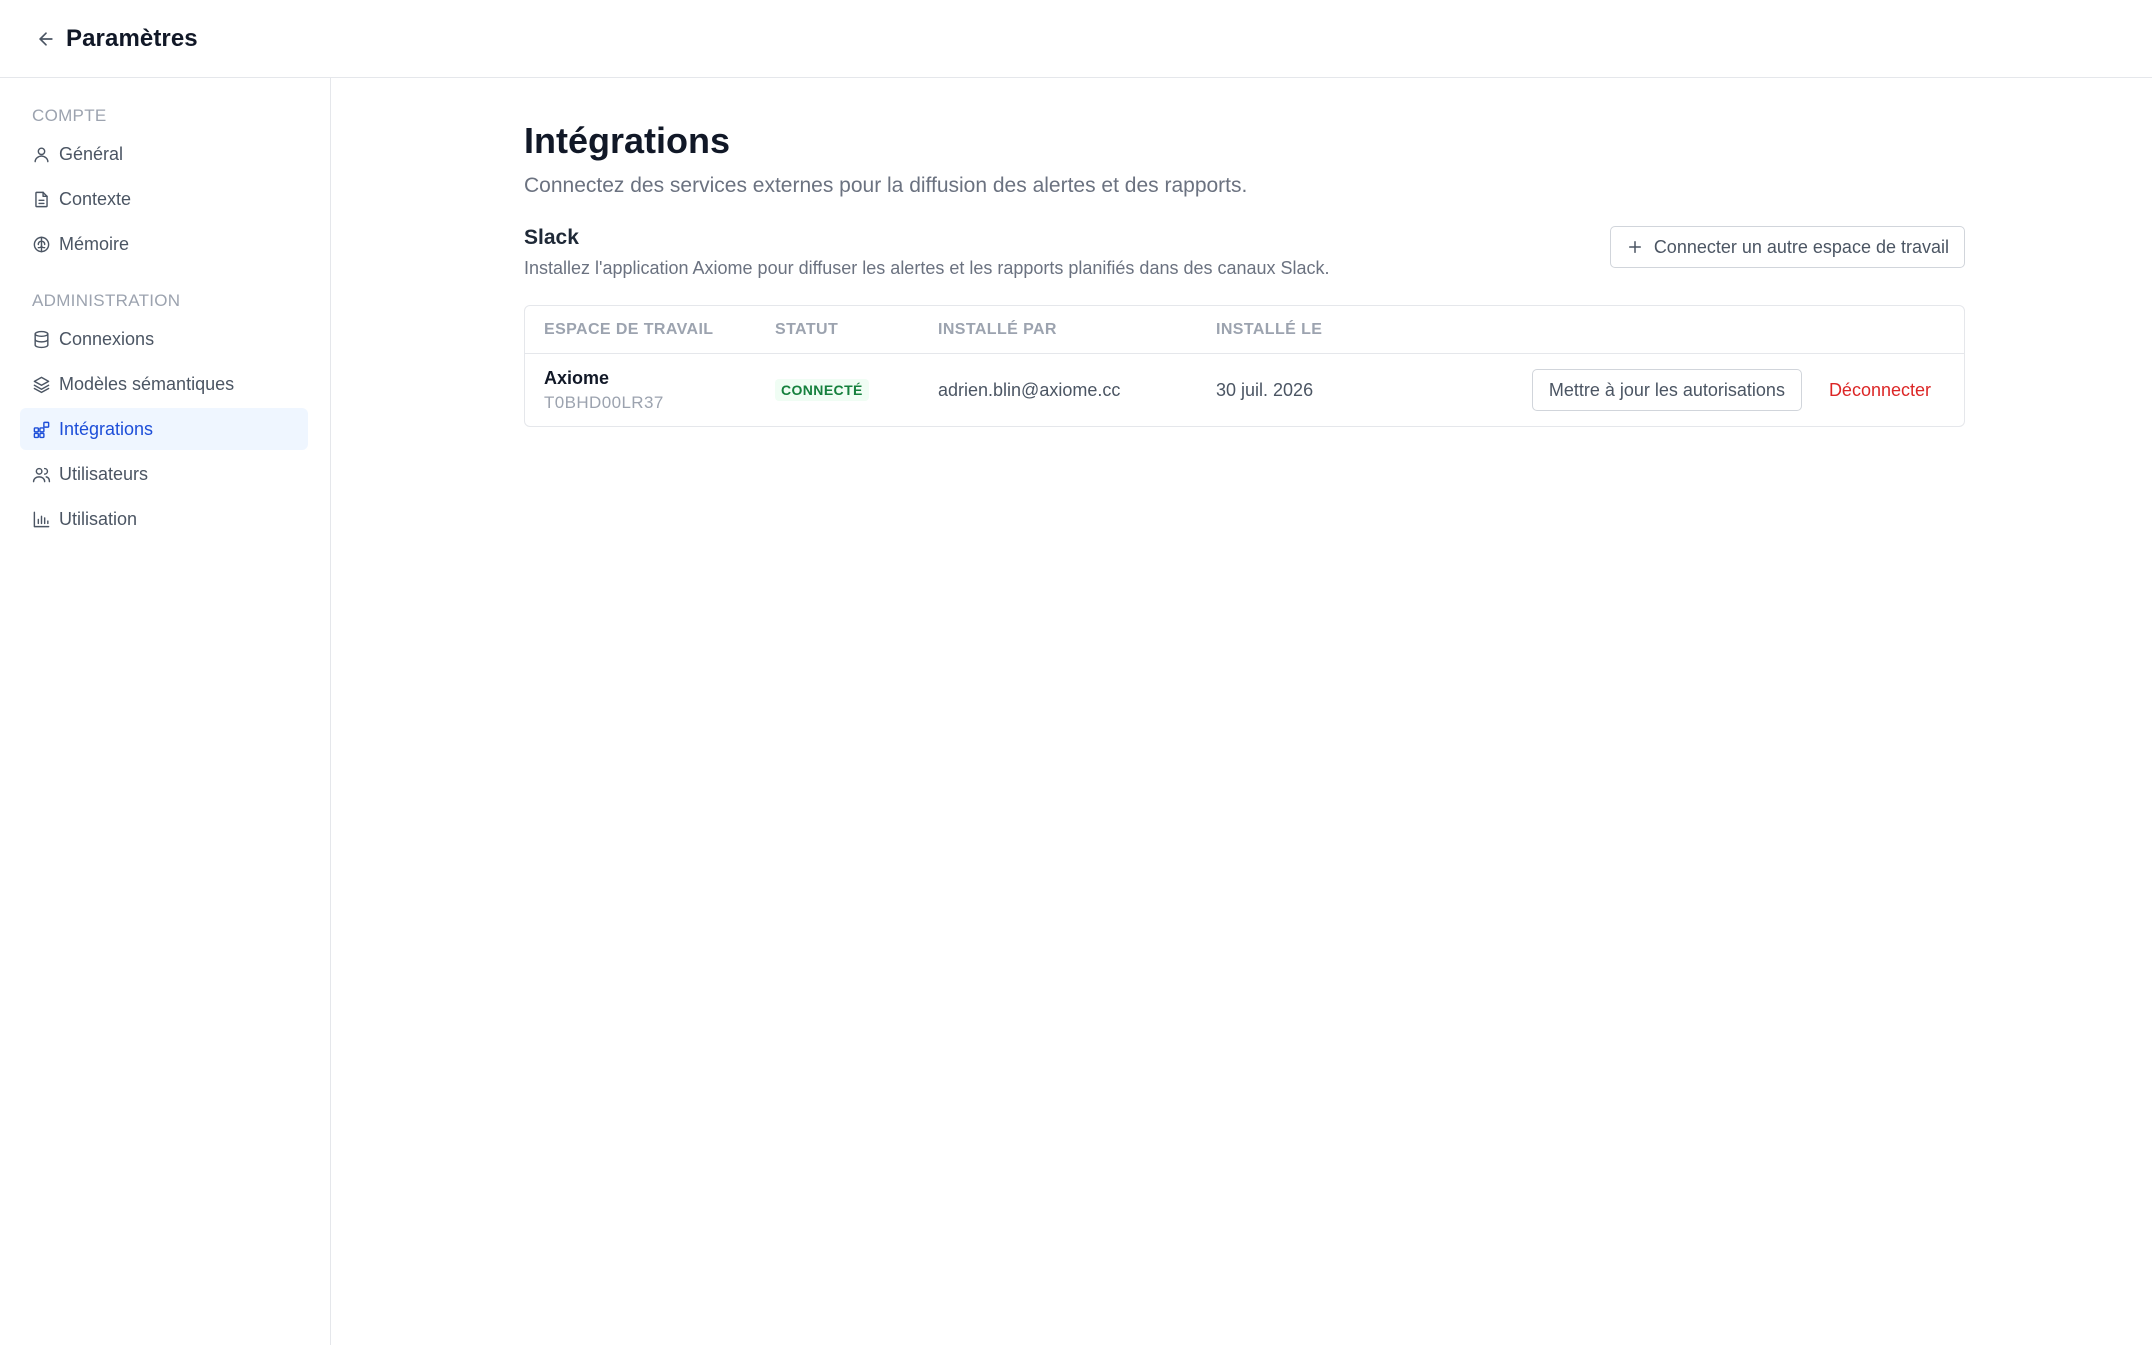  I want to click on sidebar-item-connexions: Connexions, so click(164, 339).